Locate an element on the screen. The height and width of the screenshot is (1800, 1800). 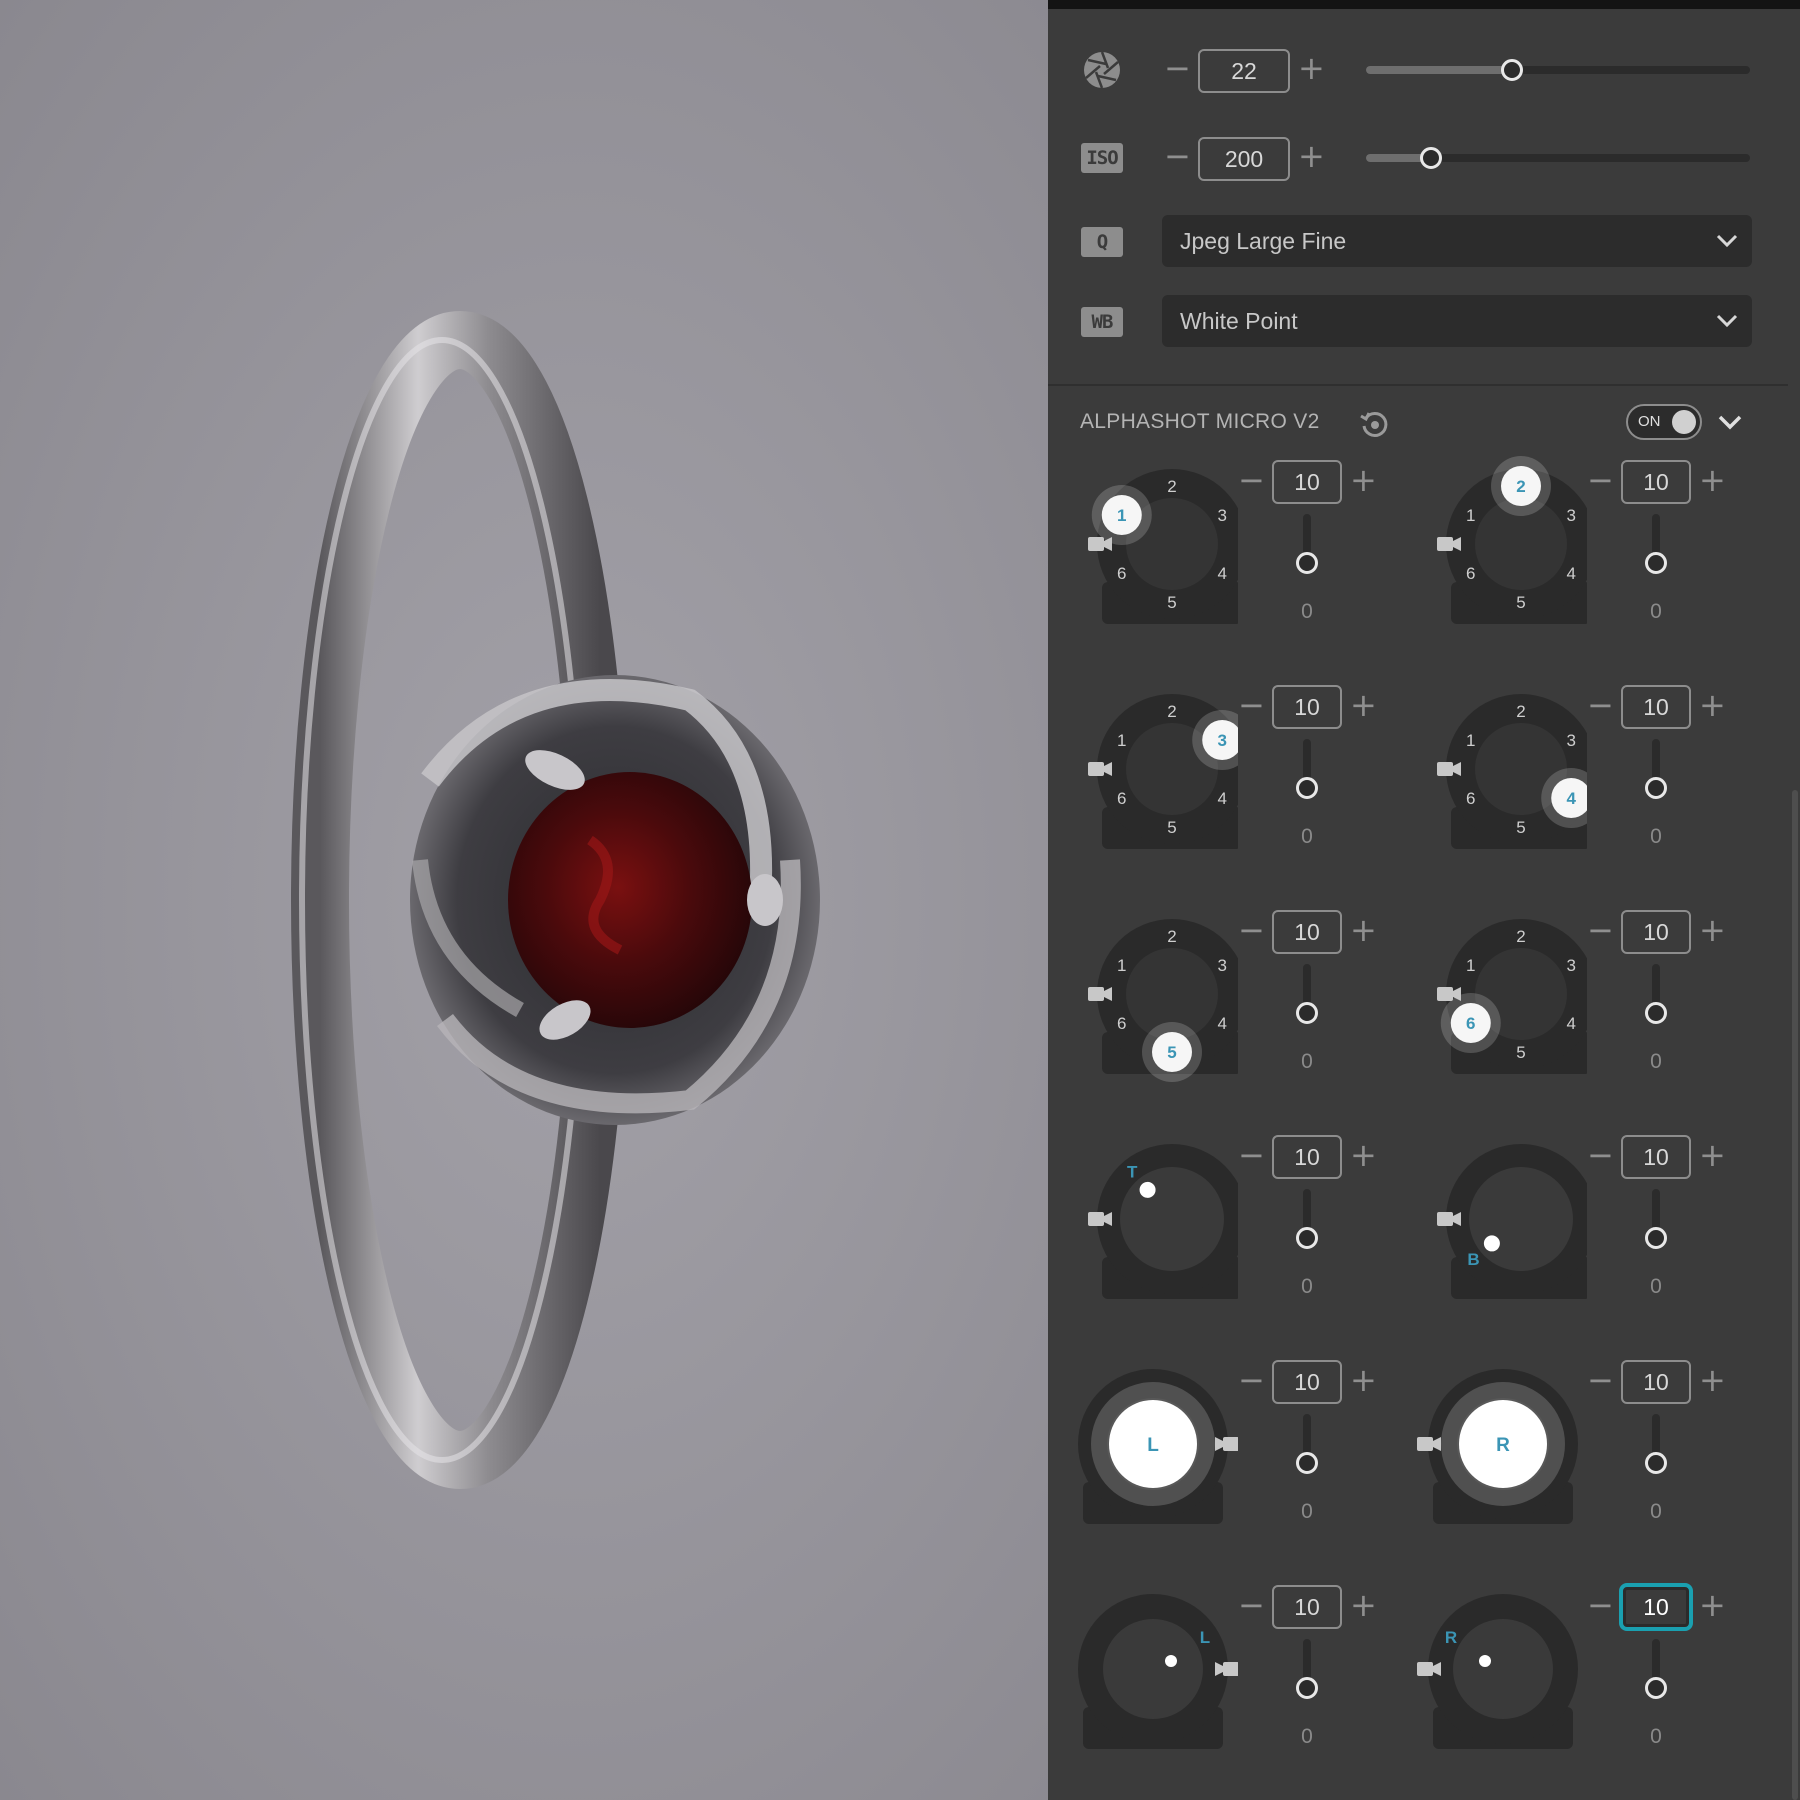
light-dial-side-r: R is located at coordinates (1492, 1676).